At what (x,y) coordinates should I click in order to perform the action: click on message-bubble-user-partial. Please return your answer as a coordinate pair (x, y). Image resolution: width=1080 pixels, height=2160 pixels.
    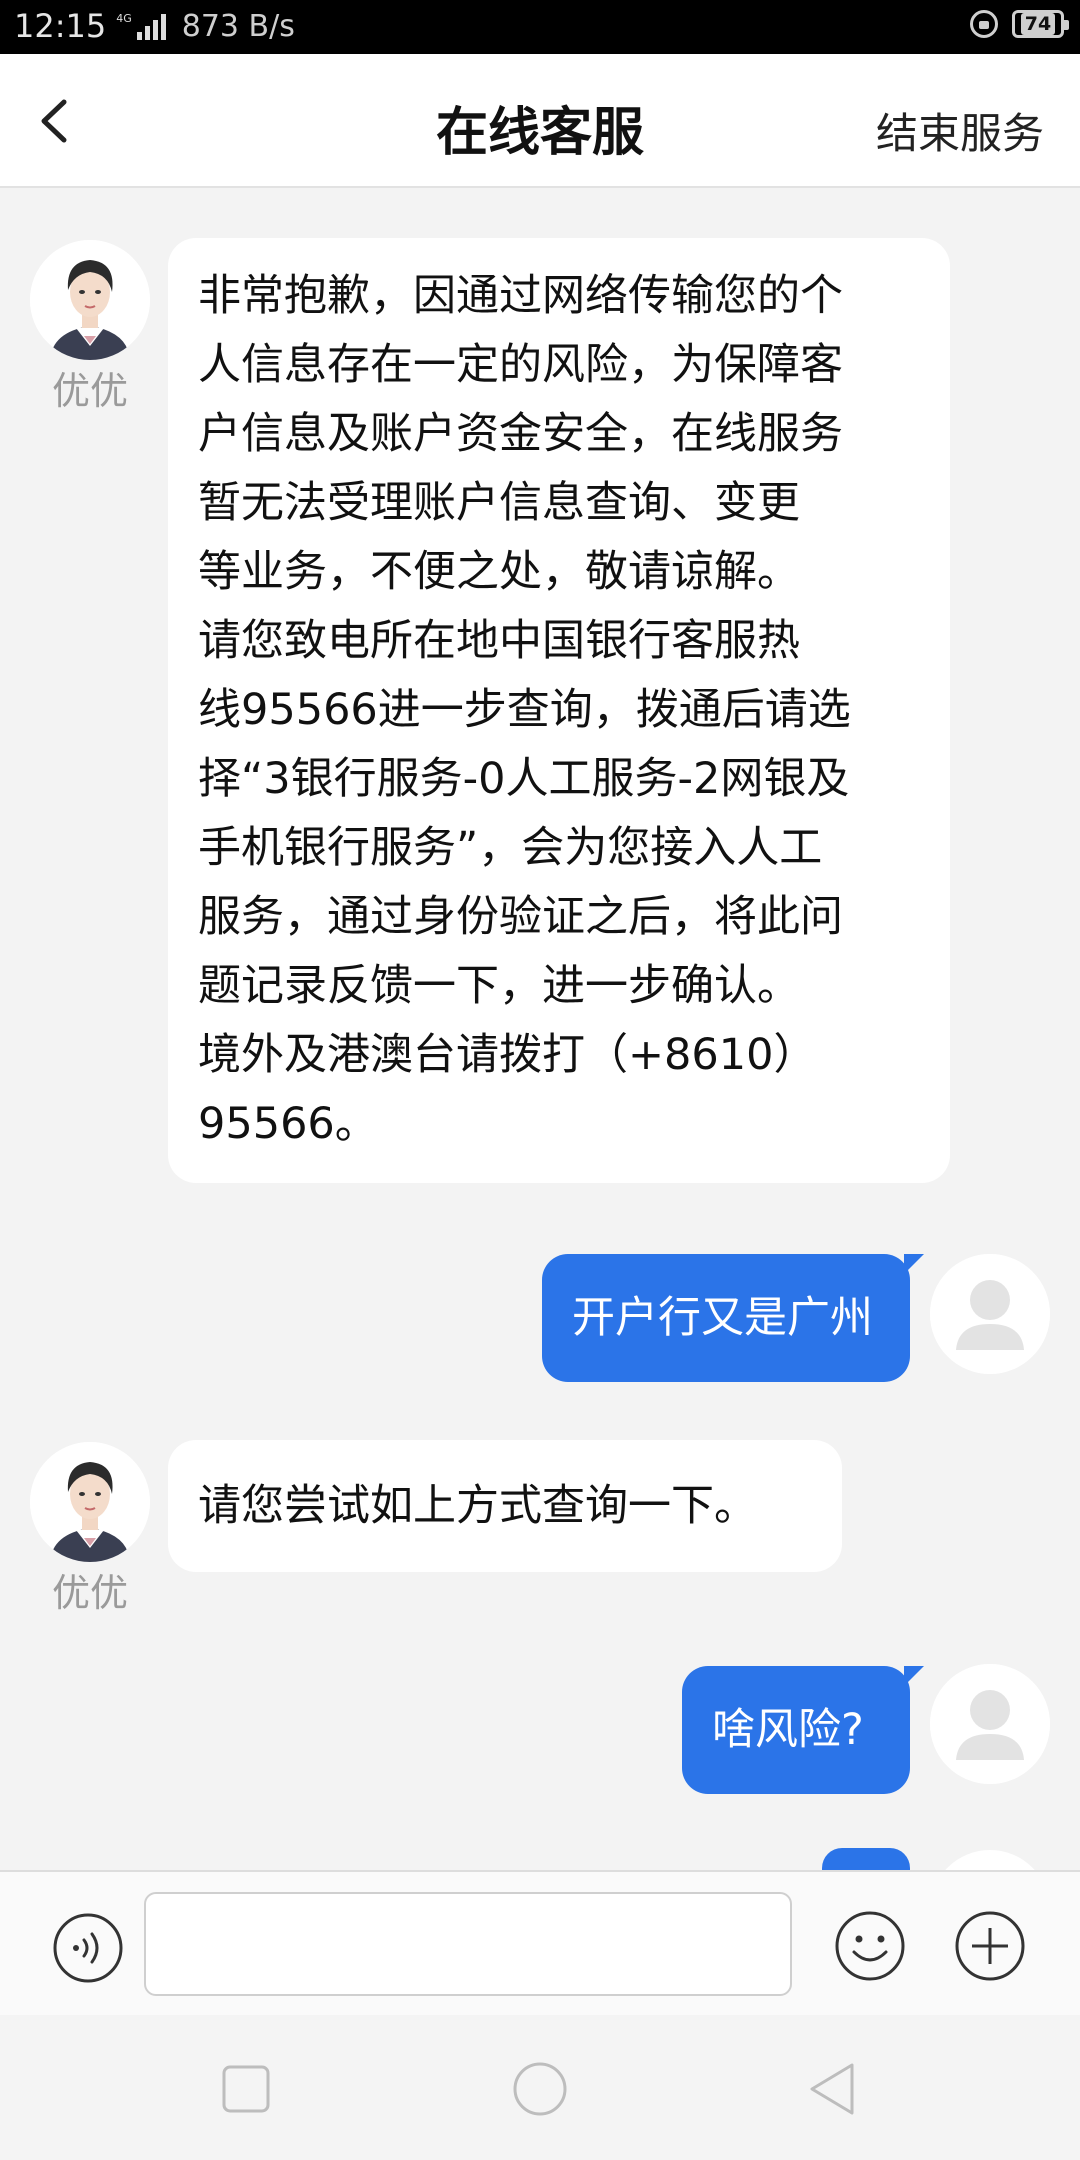
    Looking at the image, I should click on (866, 1859).